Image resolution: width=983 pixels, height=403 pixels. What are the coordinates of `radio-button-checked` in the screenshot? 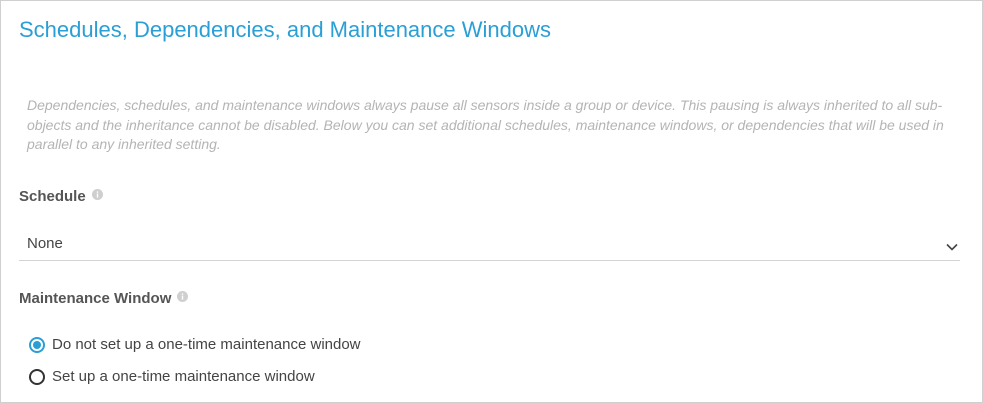 It's located at (37, 344).